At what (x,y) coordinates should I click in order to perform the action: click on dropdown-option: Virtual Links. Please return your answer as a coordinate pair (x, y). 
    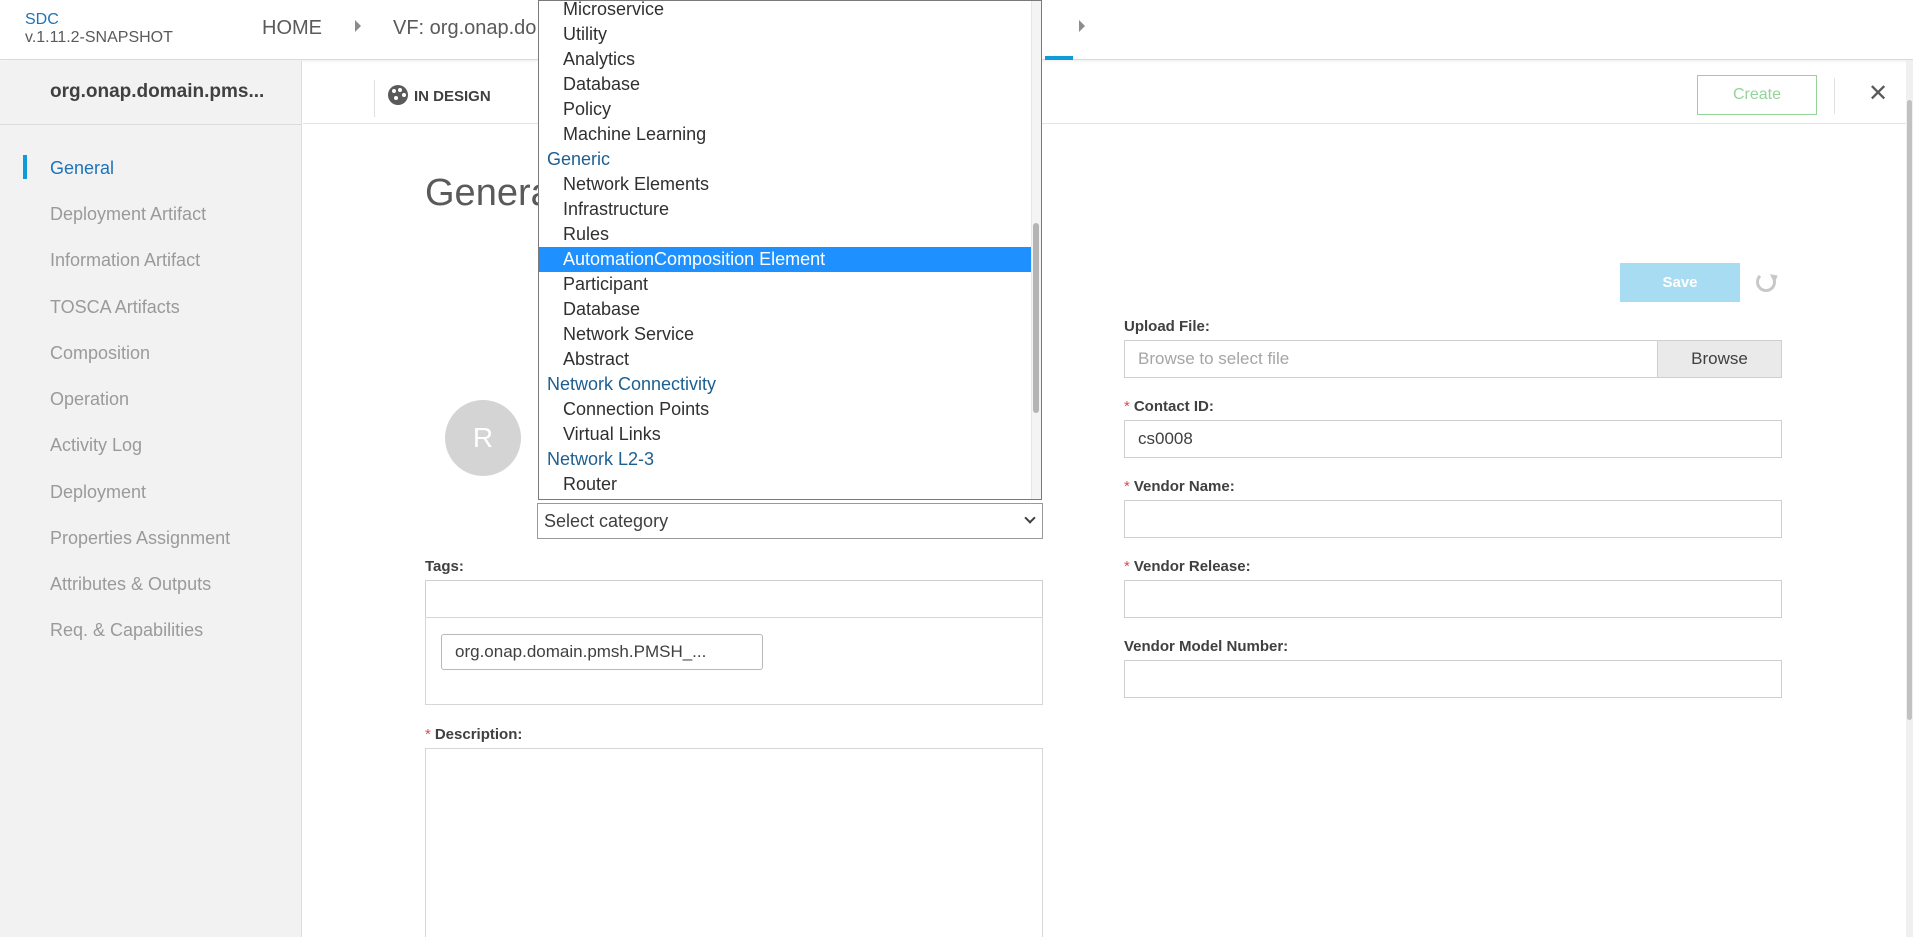
    Looking at the image, I should click on (785, 434).